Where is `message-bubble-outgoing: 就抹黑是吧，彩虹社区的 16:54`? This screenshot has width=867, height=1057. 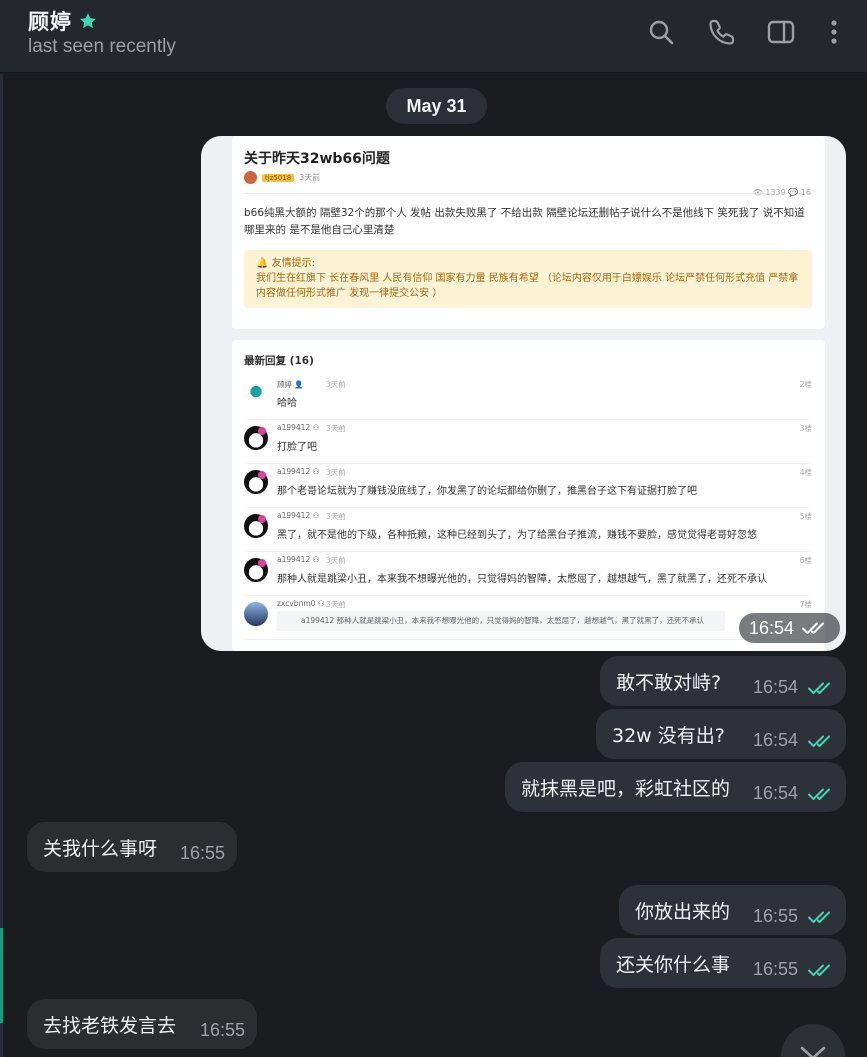
message-bubble-outgoing: 就抹黑是吧，彩虹社区的 16:54 is located at coordinates (675, 787).